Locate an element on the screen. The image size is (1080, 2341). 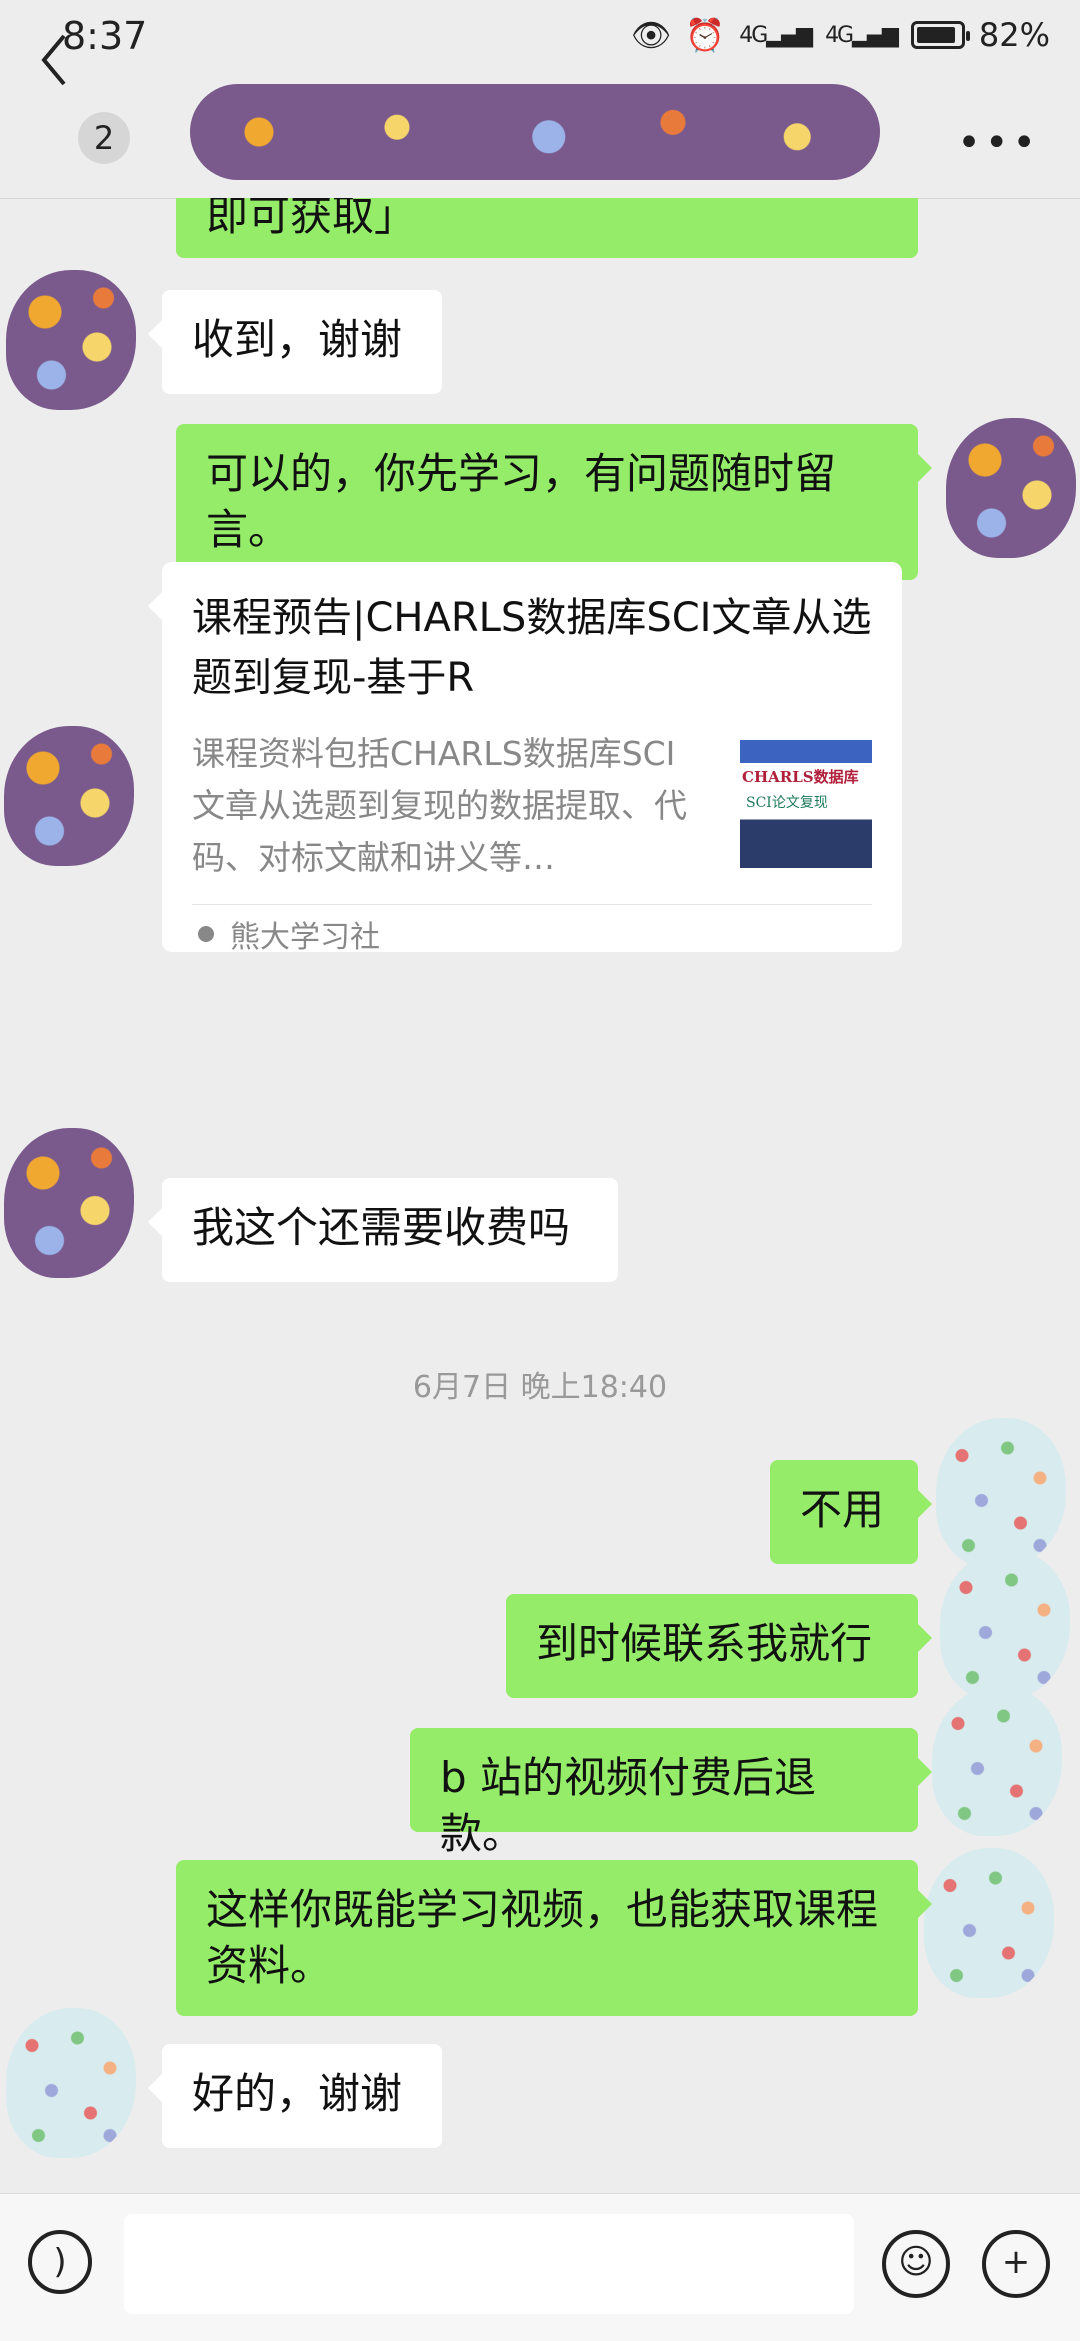
eye-icon: 👁 is located at coordinates (651, 35).